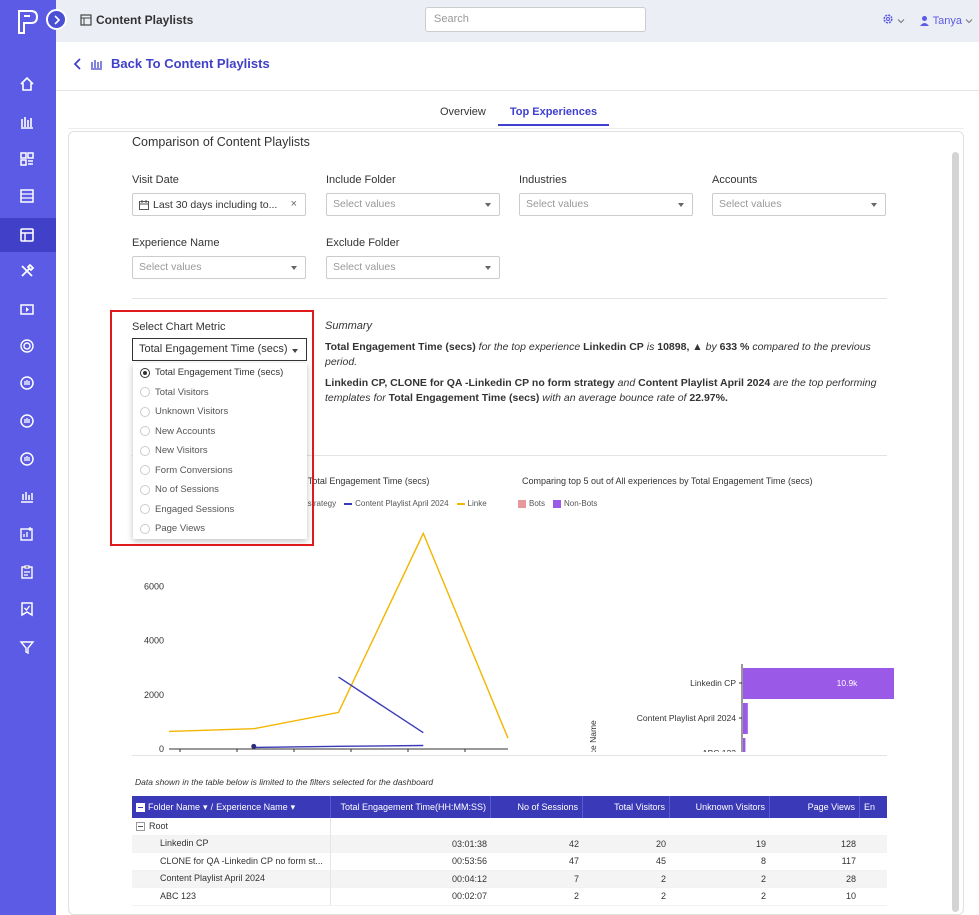  Describe the element at coordinates (27, 159) in the screenshot. I see `grid-icon` at that location.